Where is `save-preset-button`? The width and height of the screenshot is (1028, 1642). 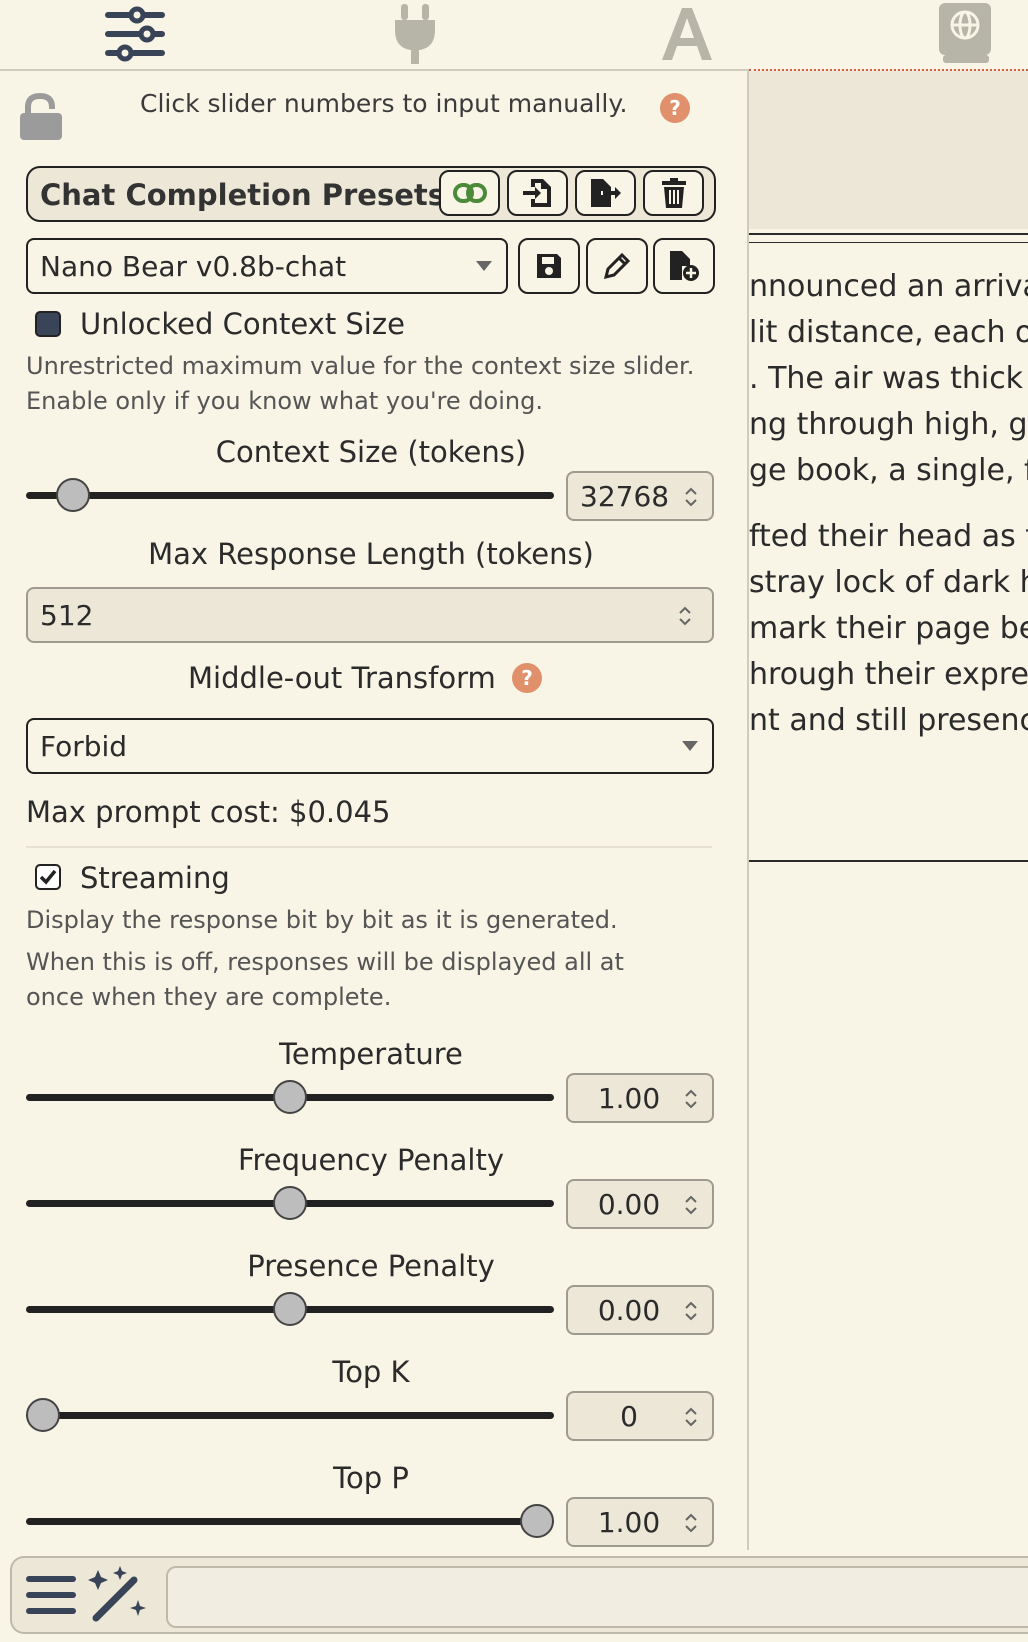 save-preset-button is located at coordinates (549, 266).